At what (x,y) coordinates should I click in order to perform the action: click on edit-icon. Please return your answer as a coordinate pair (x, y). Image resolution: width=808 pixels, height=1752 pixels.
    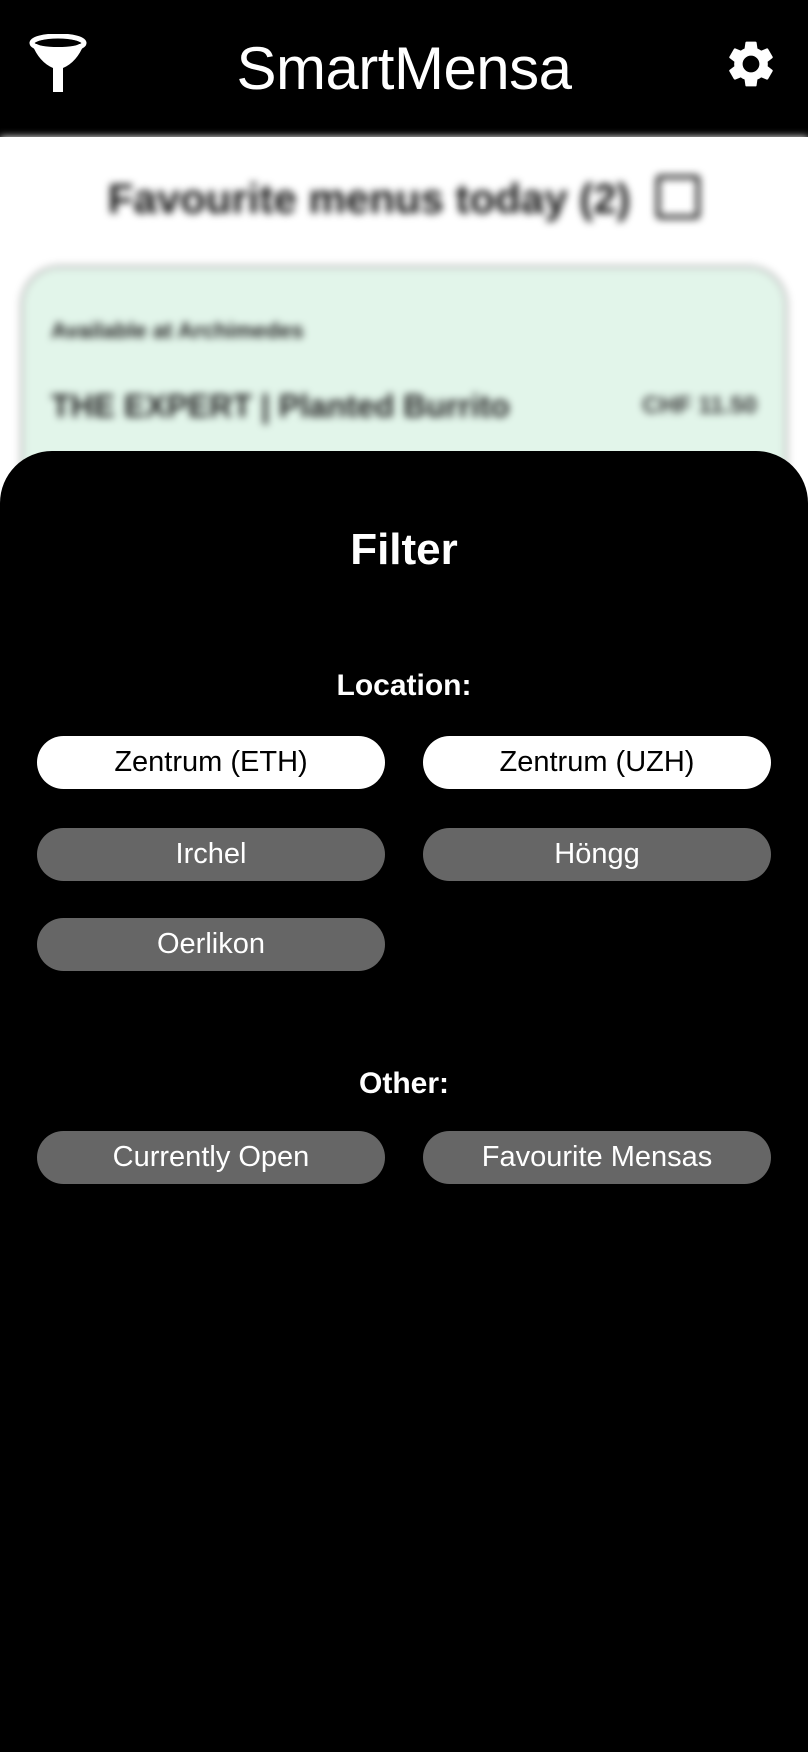
    Looking at the image, I should click on (678, 197).